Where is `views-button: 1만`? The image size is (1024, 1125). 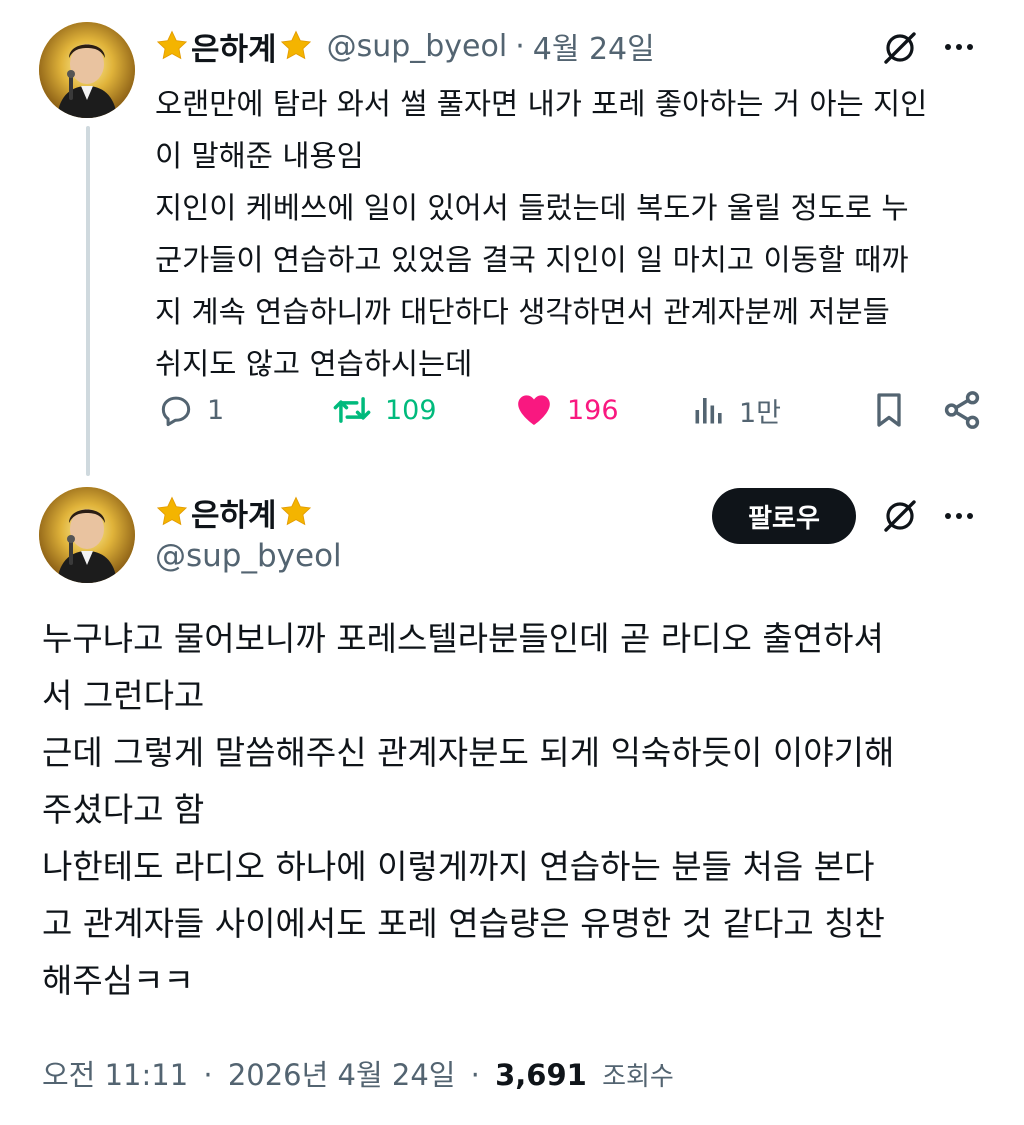
views-button: 1만 is located at coordinates (736, 410).